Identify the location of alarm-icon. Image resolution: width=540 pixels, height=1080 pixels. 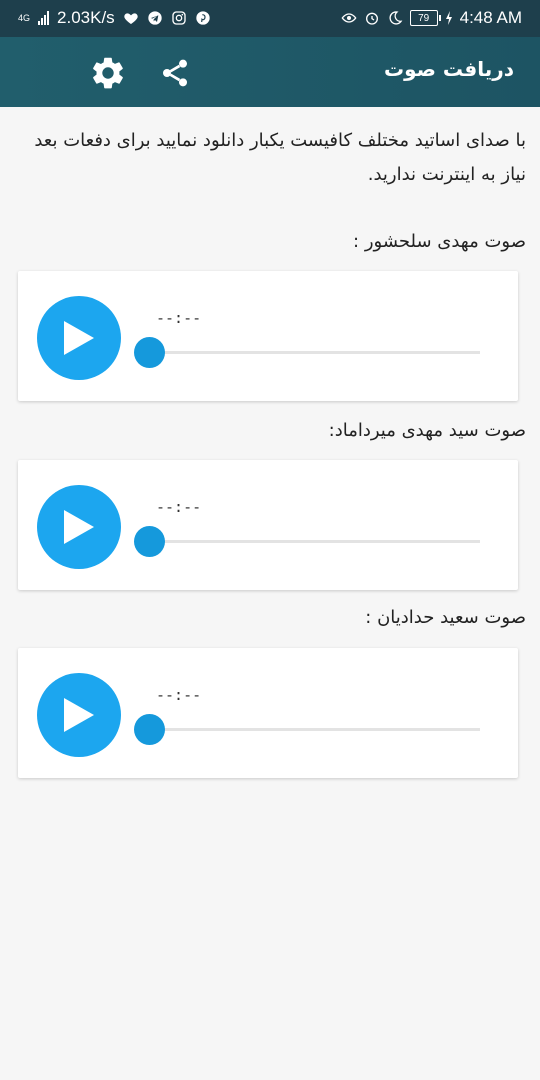
(371, 18).